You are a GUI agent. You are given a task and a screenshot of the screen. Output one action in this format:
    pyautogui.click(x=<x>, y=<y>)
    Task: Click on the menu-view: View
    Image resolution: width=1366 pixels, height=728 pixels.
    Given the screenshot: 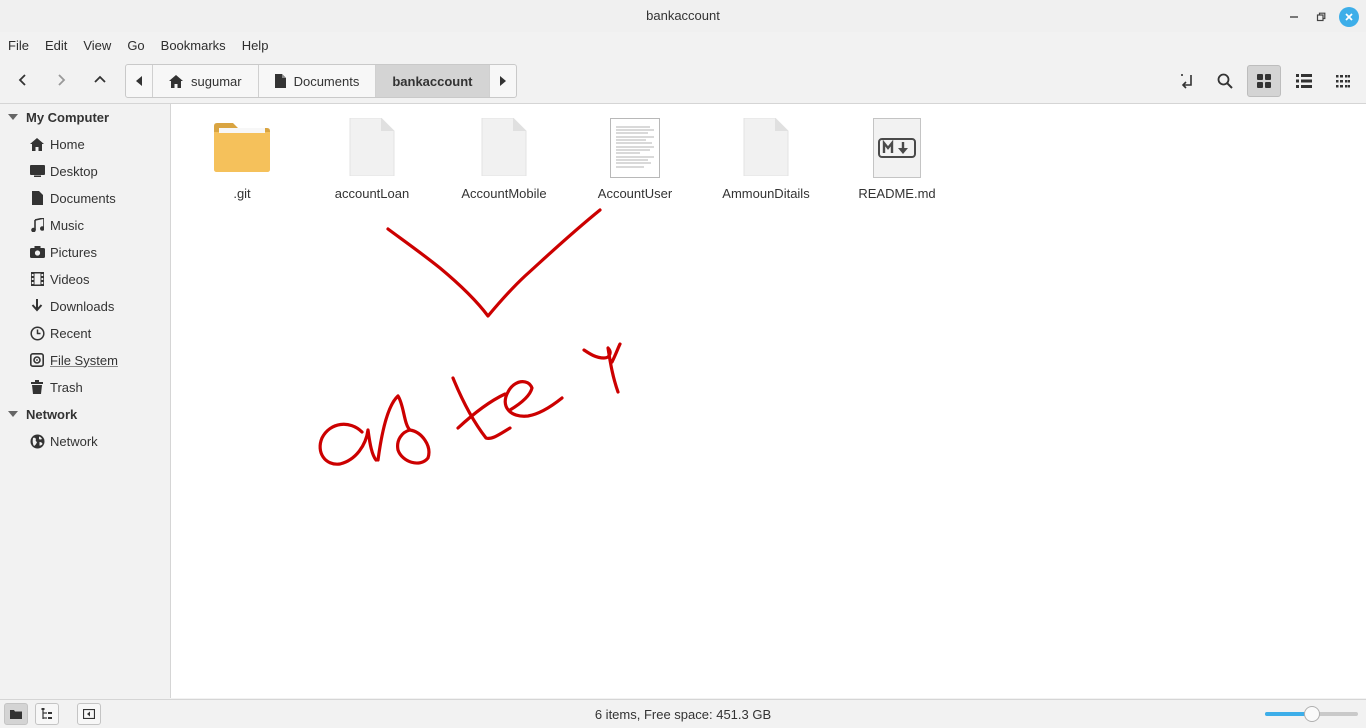 What is the action you would take?
    pyautogui.click(x=97, y=47)
    